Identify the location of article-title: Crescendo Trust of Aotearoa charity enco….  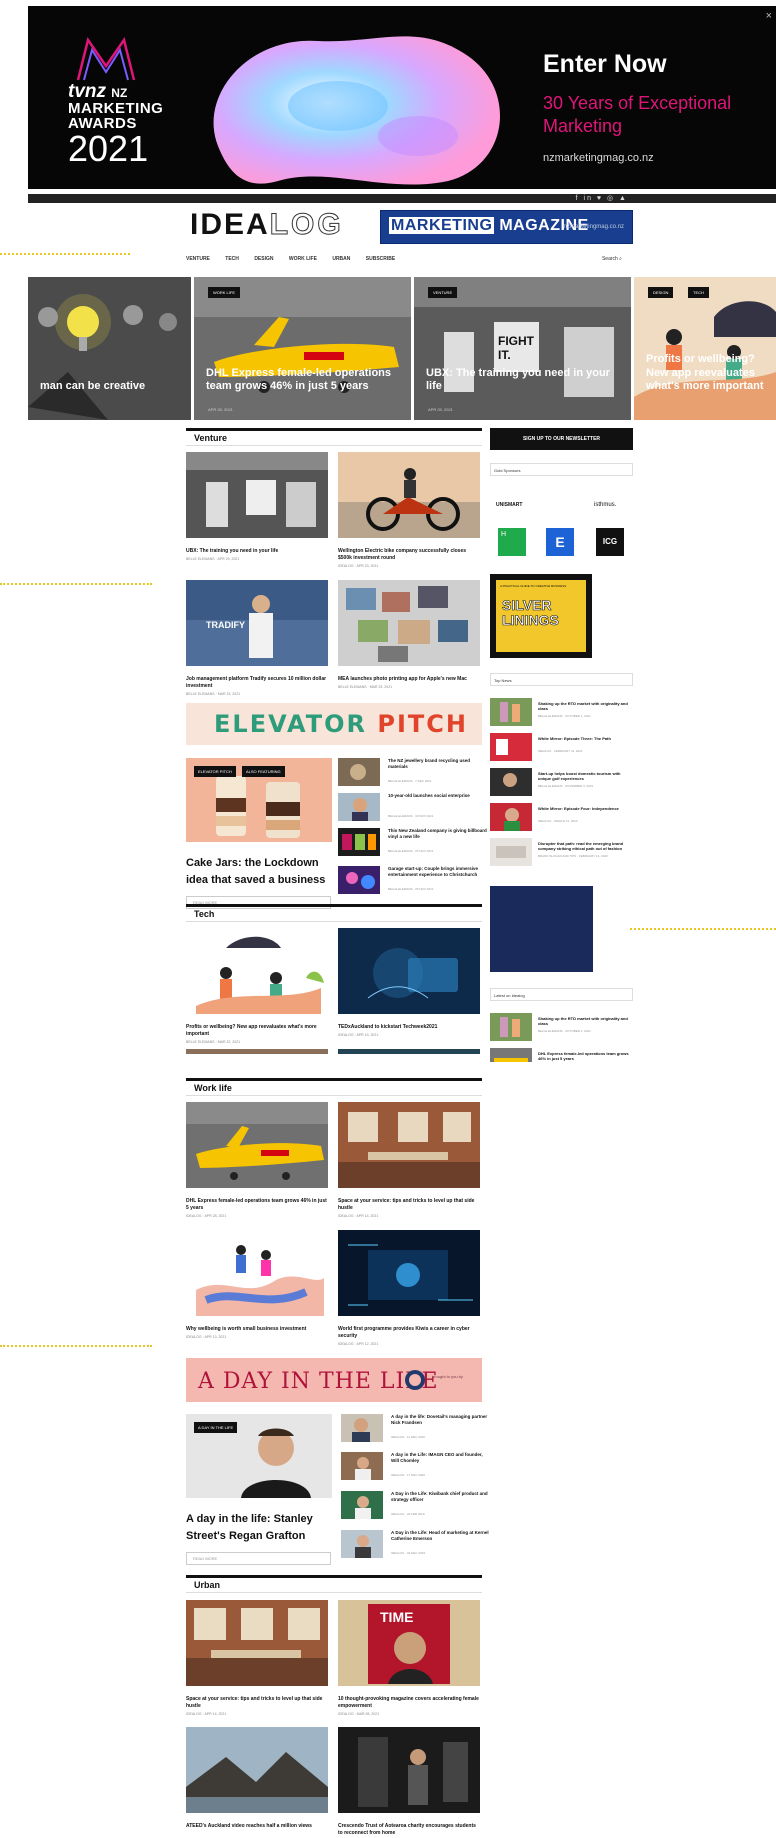
(409, 1830).